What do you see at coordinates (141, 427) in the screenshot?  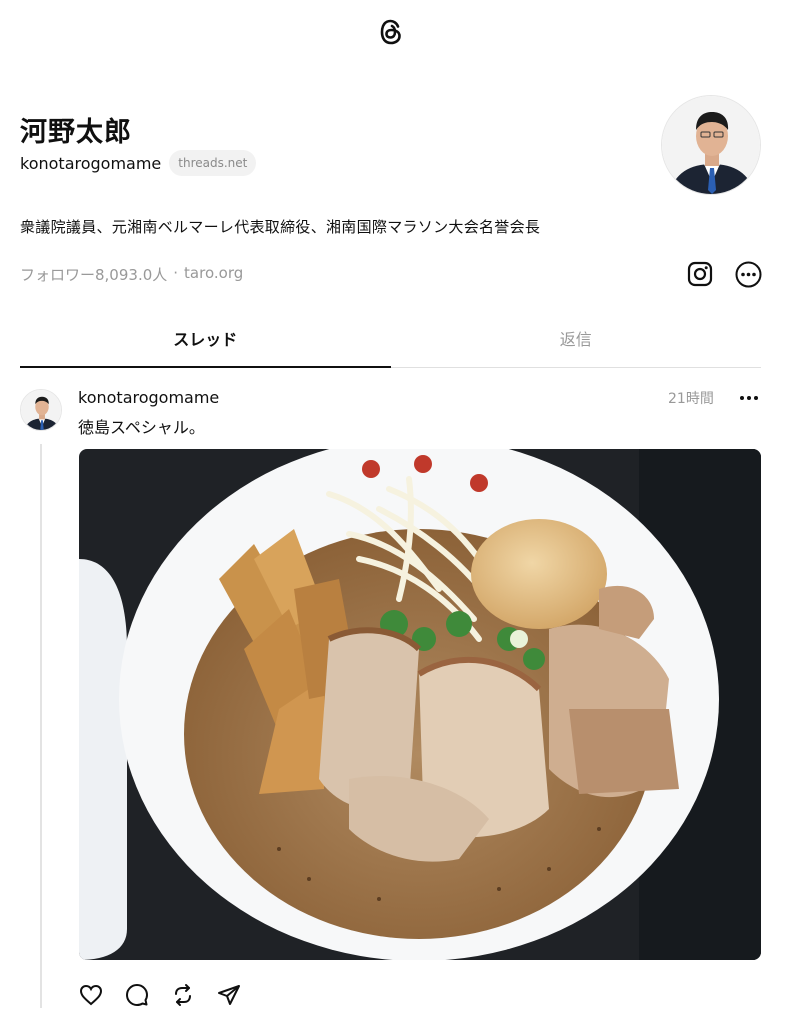 I see `post-text: 徳島スペシャル。` at bounding box center [141, 427].